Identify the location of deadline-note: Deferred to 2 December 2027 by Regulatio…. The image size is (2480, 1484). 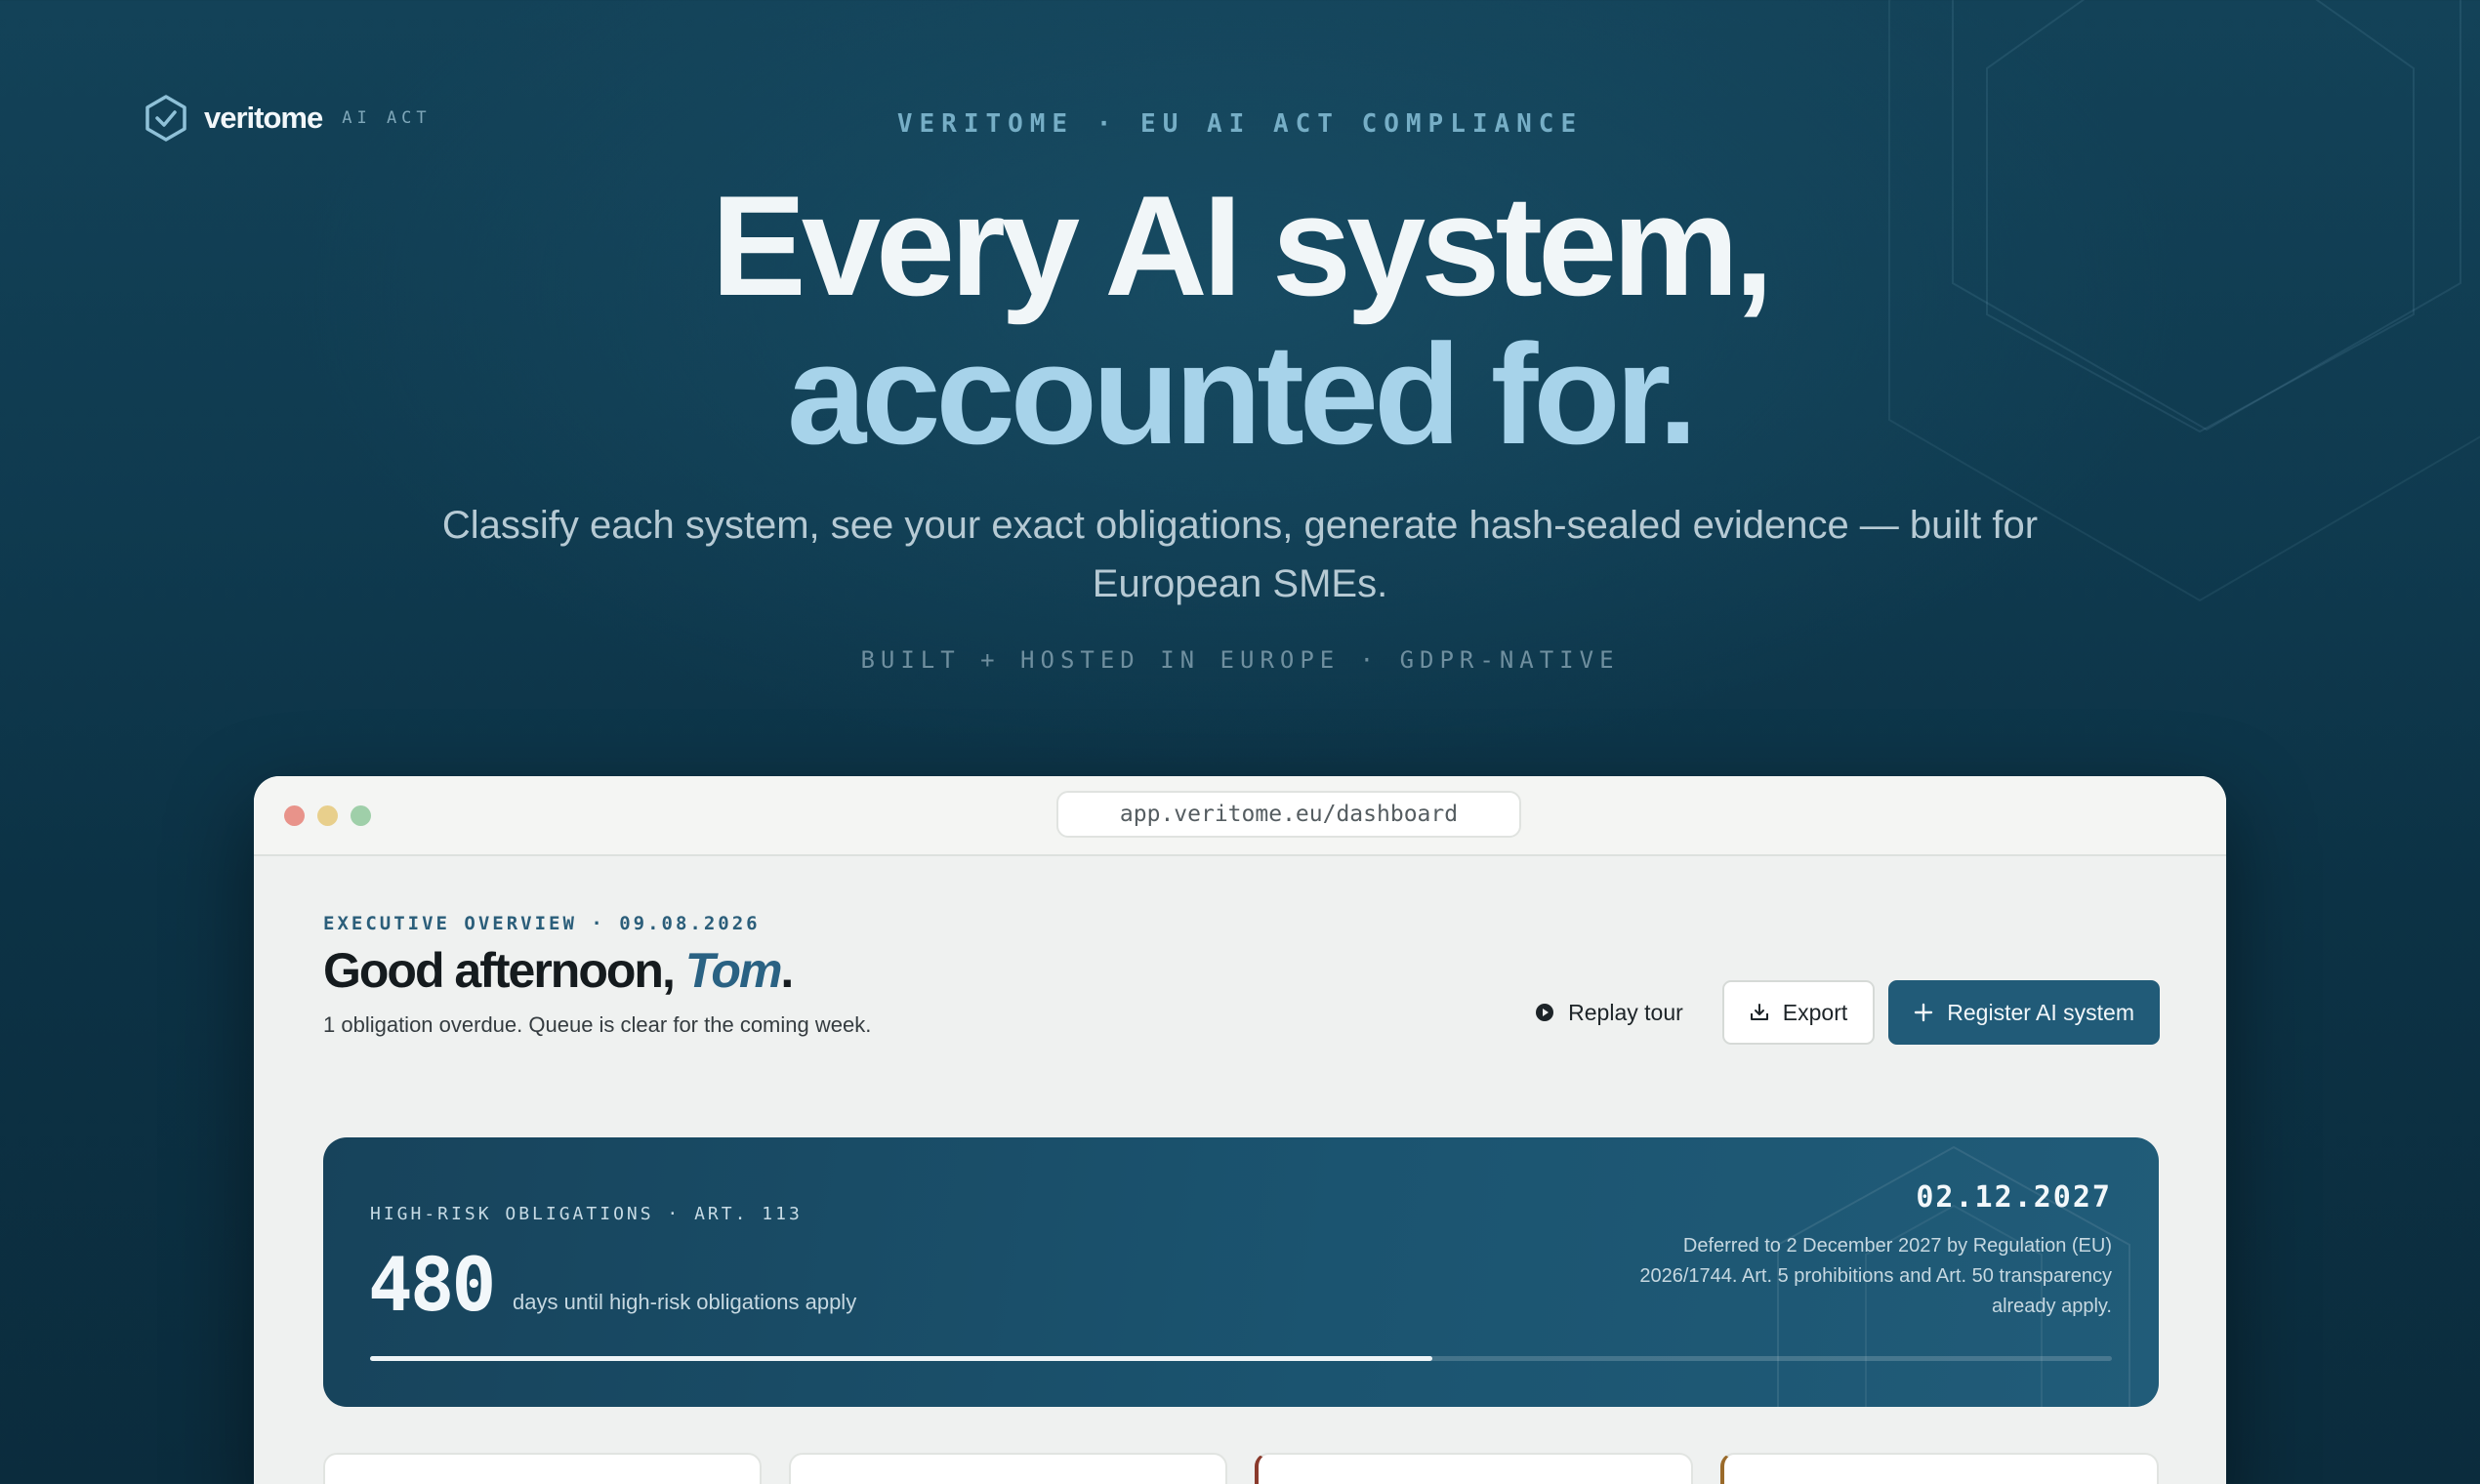
(1875, 1276).